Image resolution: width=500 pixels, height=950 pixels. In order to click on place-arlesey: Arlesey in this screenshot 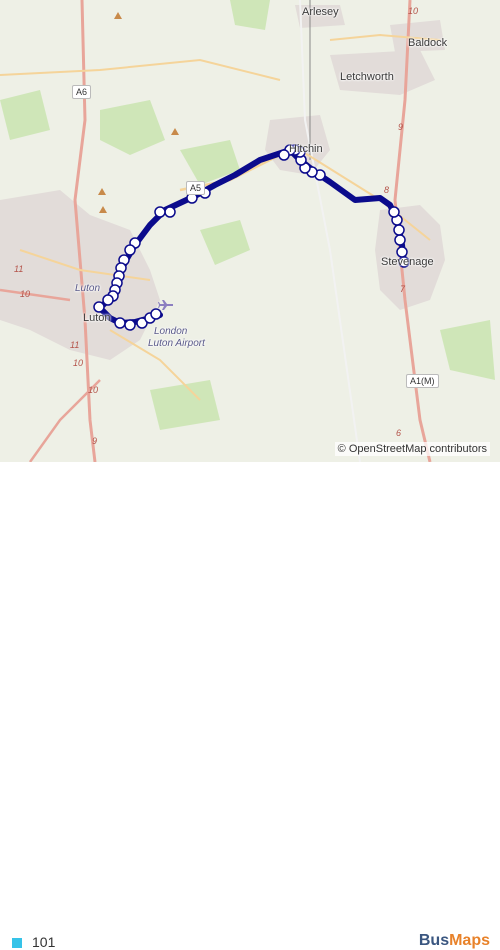, I will do `click(320, 12)`.